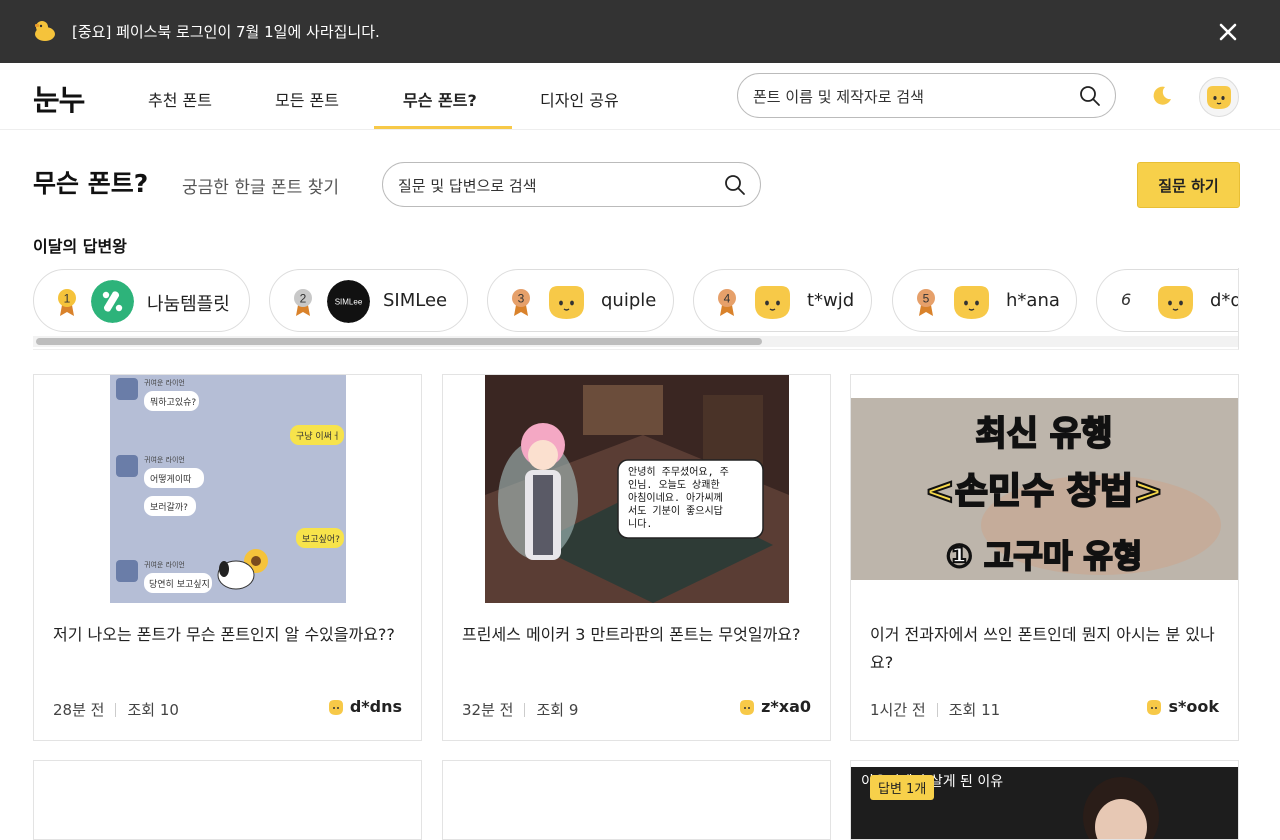 The image size is (1280, 840). What do you see at coordinates (375, 706) in the screenshot?
I see `author-name: d*dns` at bounding box center [375, 706].